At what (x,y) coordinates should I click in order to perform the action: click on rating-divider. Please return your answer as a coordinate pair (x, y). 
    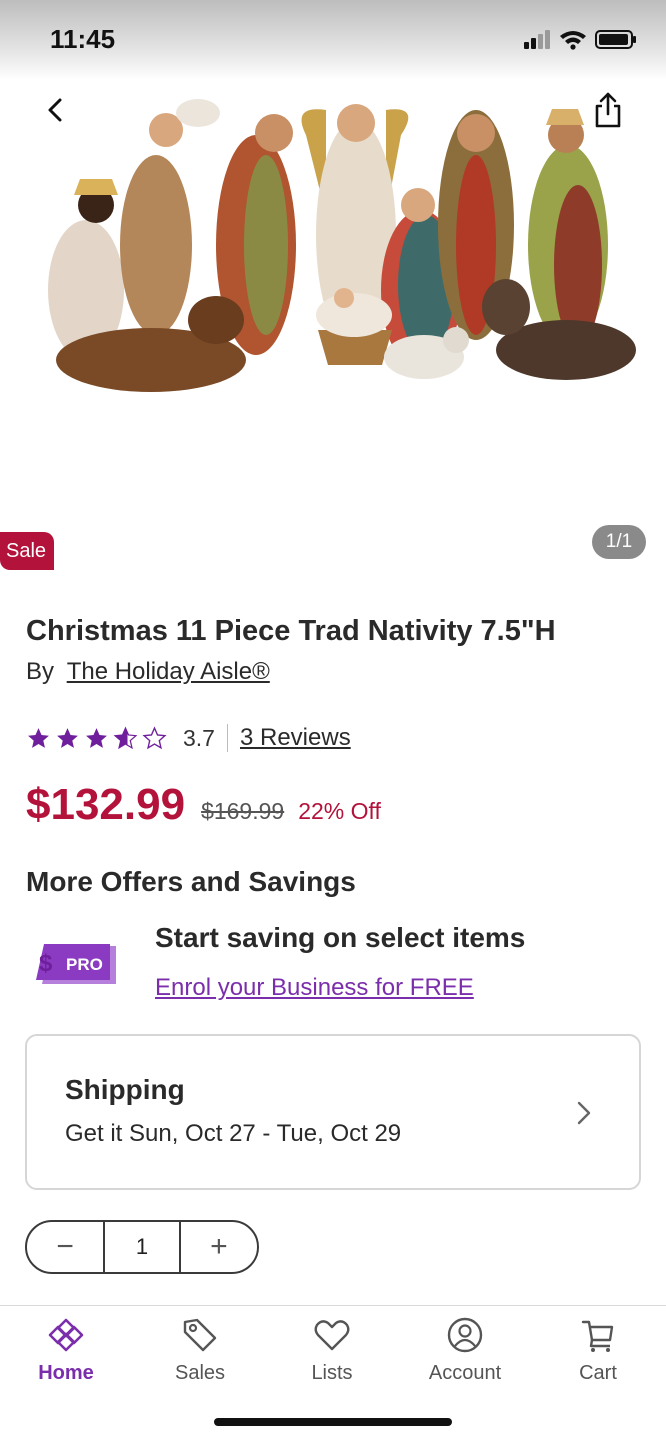
    Looking at the image, I should click on (227, 738).